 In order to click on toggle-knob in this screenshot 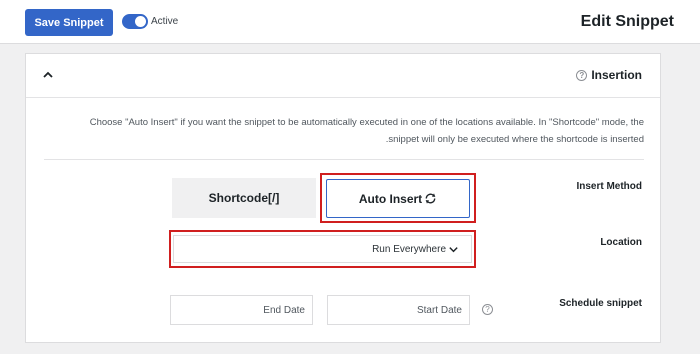, I will do `click(140, 21)`.